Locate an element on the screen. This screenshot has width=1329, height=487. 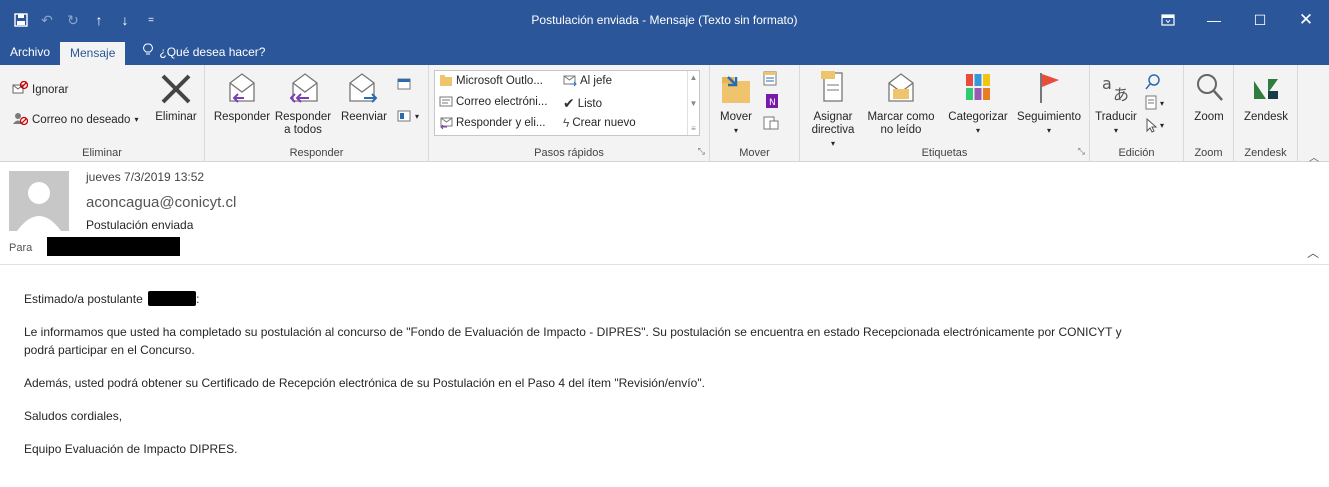
forward-mail-icon is located at coordinates (570, 81).